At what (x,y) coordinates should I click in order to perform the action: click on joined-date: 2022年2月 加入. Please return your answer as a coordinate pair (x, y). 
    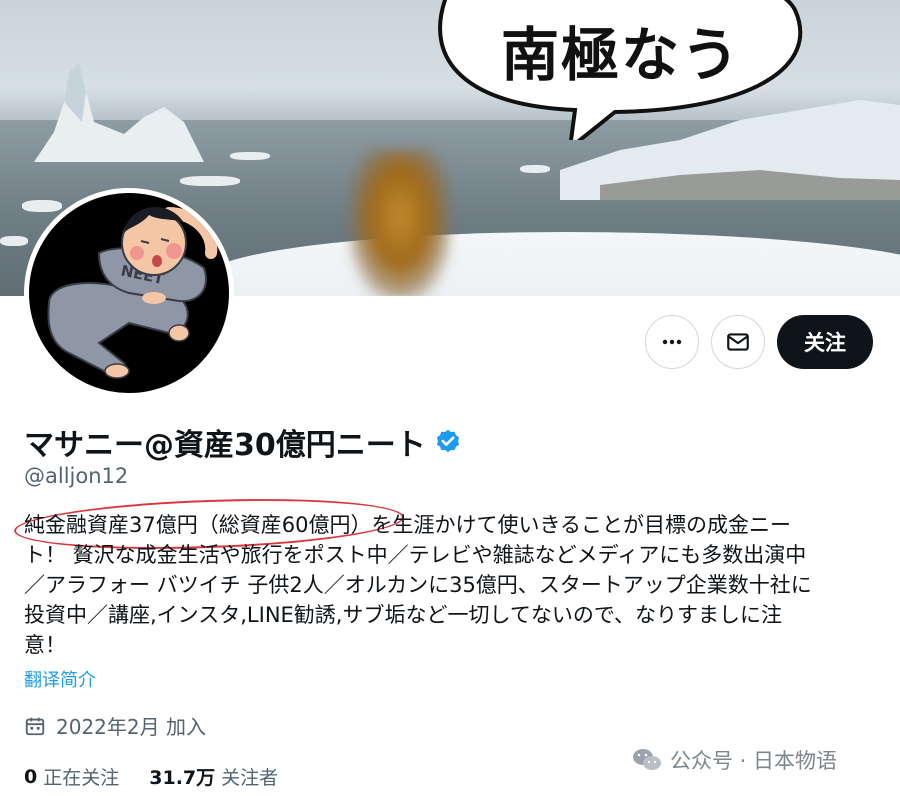
    Looking at the image, I should click on (115, 725).